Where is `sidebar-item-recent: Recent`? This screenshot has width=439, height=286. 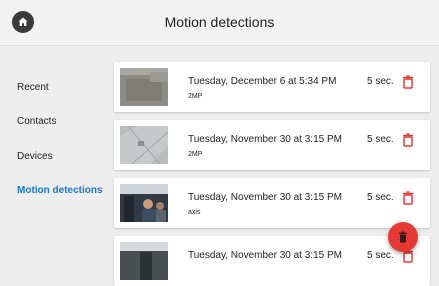 sidebar-item-recent: Recent is located at coordinates (33, 87).